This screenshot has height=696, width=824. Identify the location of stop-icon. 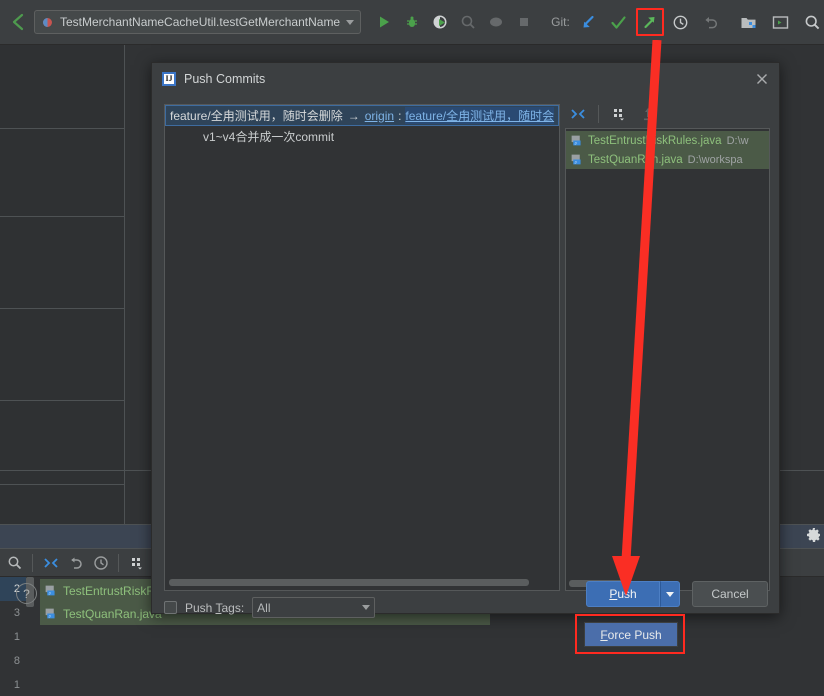
(524, 22).